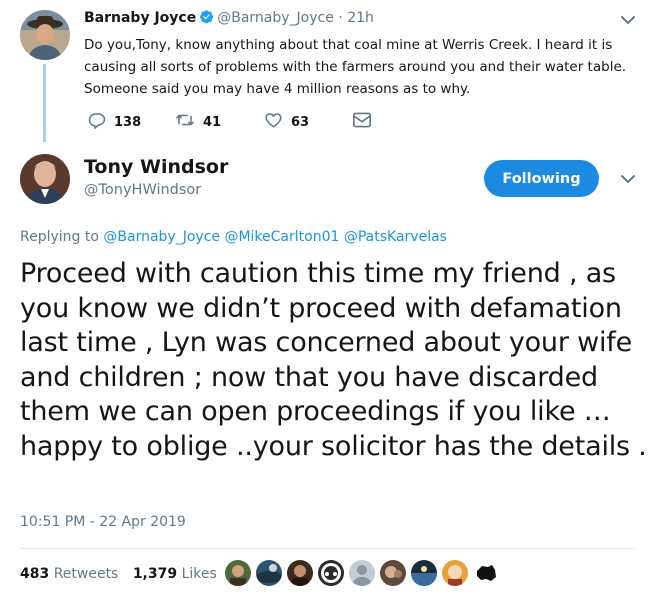 This screenshot has width=655, height=594. I want to click on like-icon, so click(277, 122).